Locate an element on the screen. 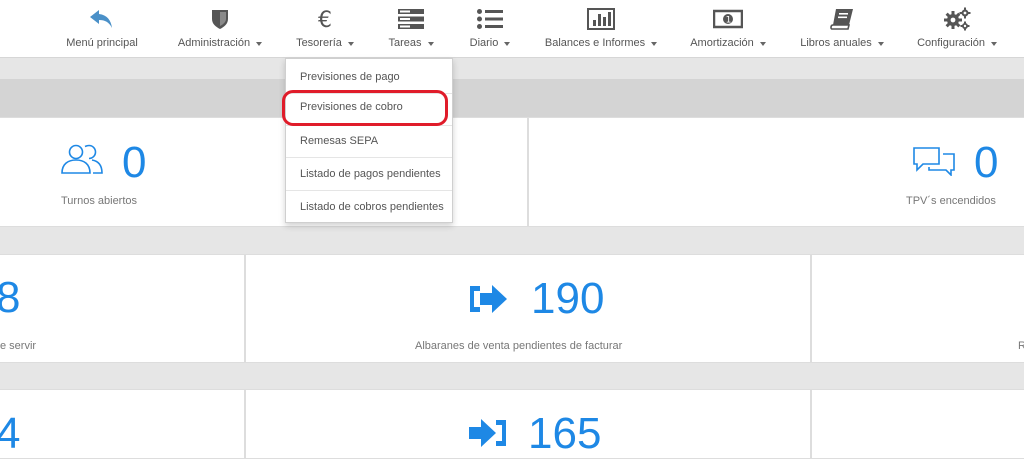 This screenshot has height=459, width=1024. bar-chart-icon is located at coordinates (601, 19).